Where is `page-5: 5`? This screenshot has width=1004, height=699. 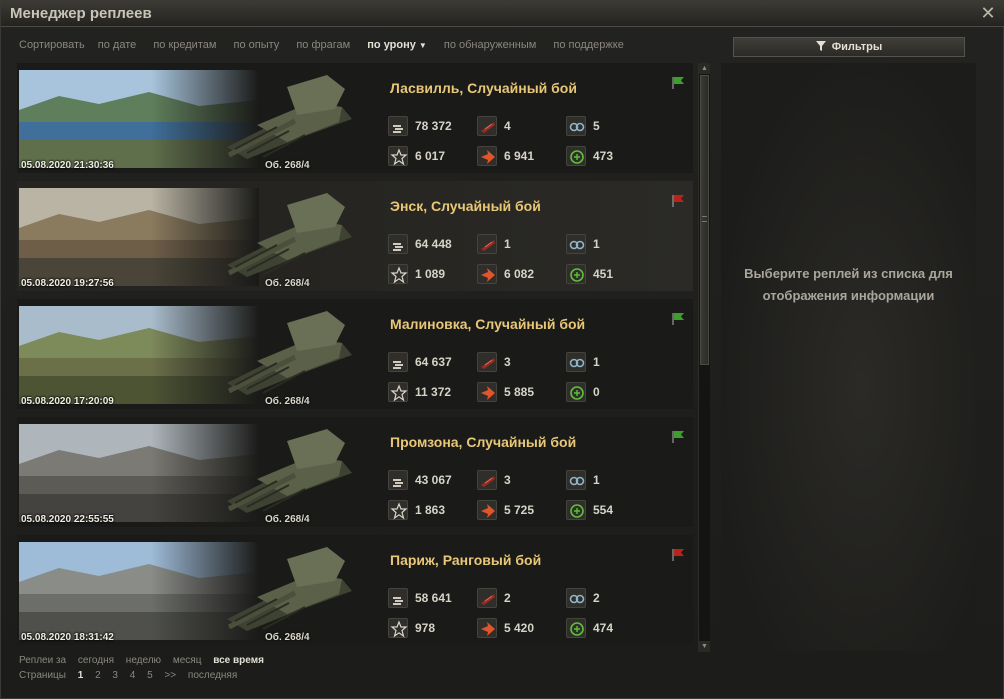
page-5: 5 is located at coordinates (150, 675).